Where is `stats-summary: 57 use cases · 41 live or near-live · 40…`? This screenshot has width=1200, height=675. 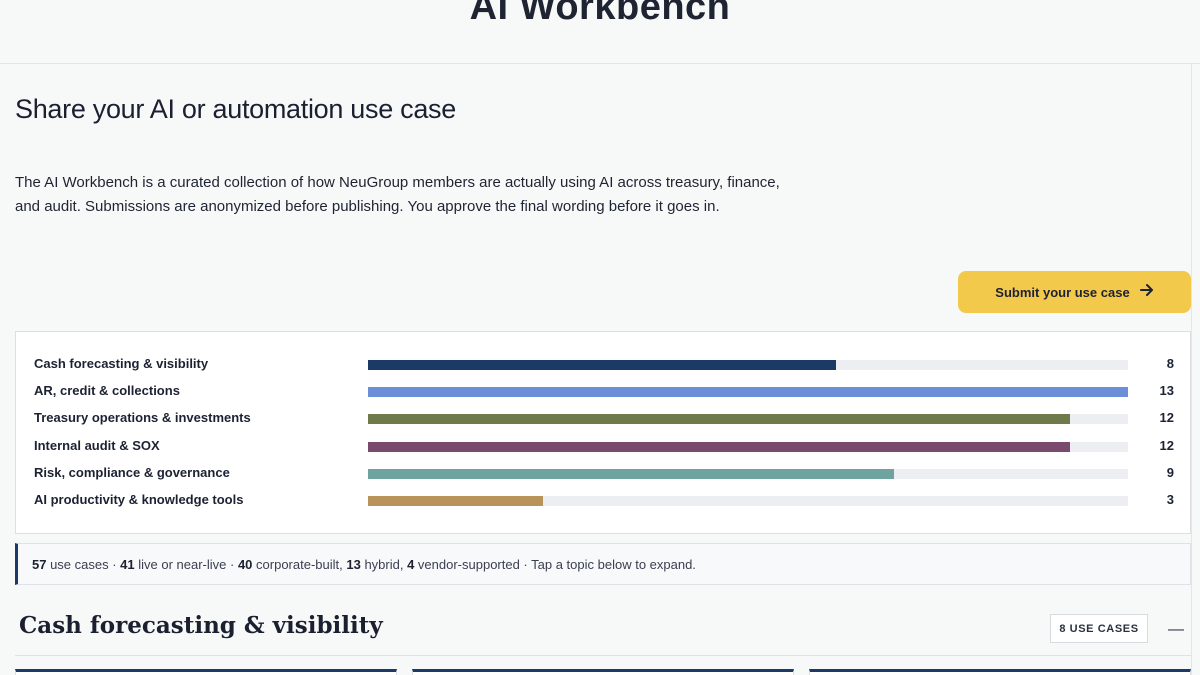
stats-summary: 57 use cases · 41 live or near-live · 40… is located at coordinates (603, 564).